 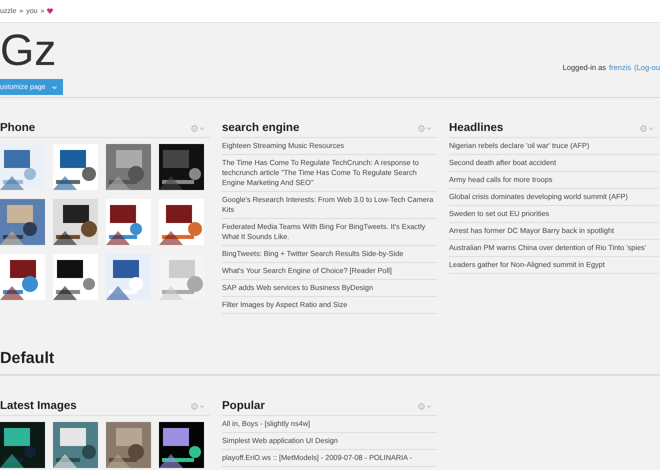 What do you see at coordinates (29, 51) in the screenshot?
I see `page-title: Gz` at bounding box center [29, 51].